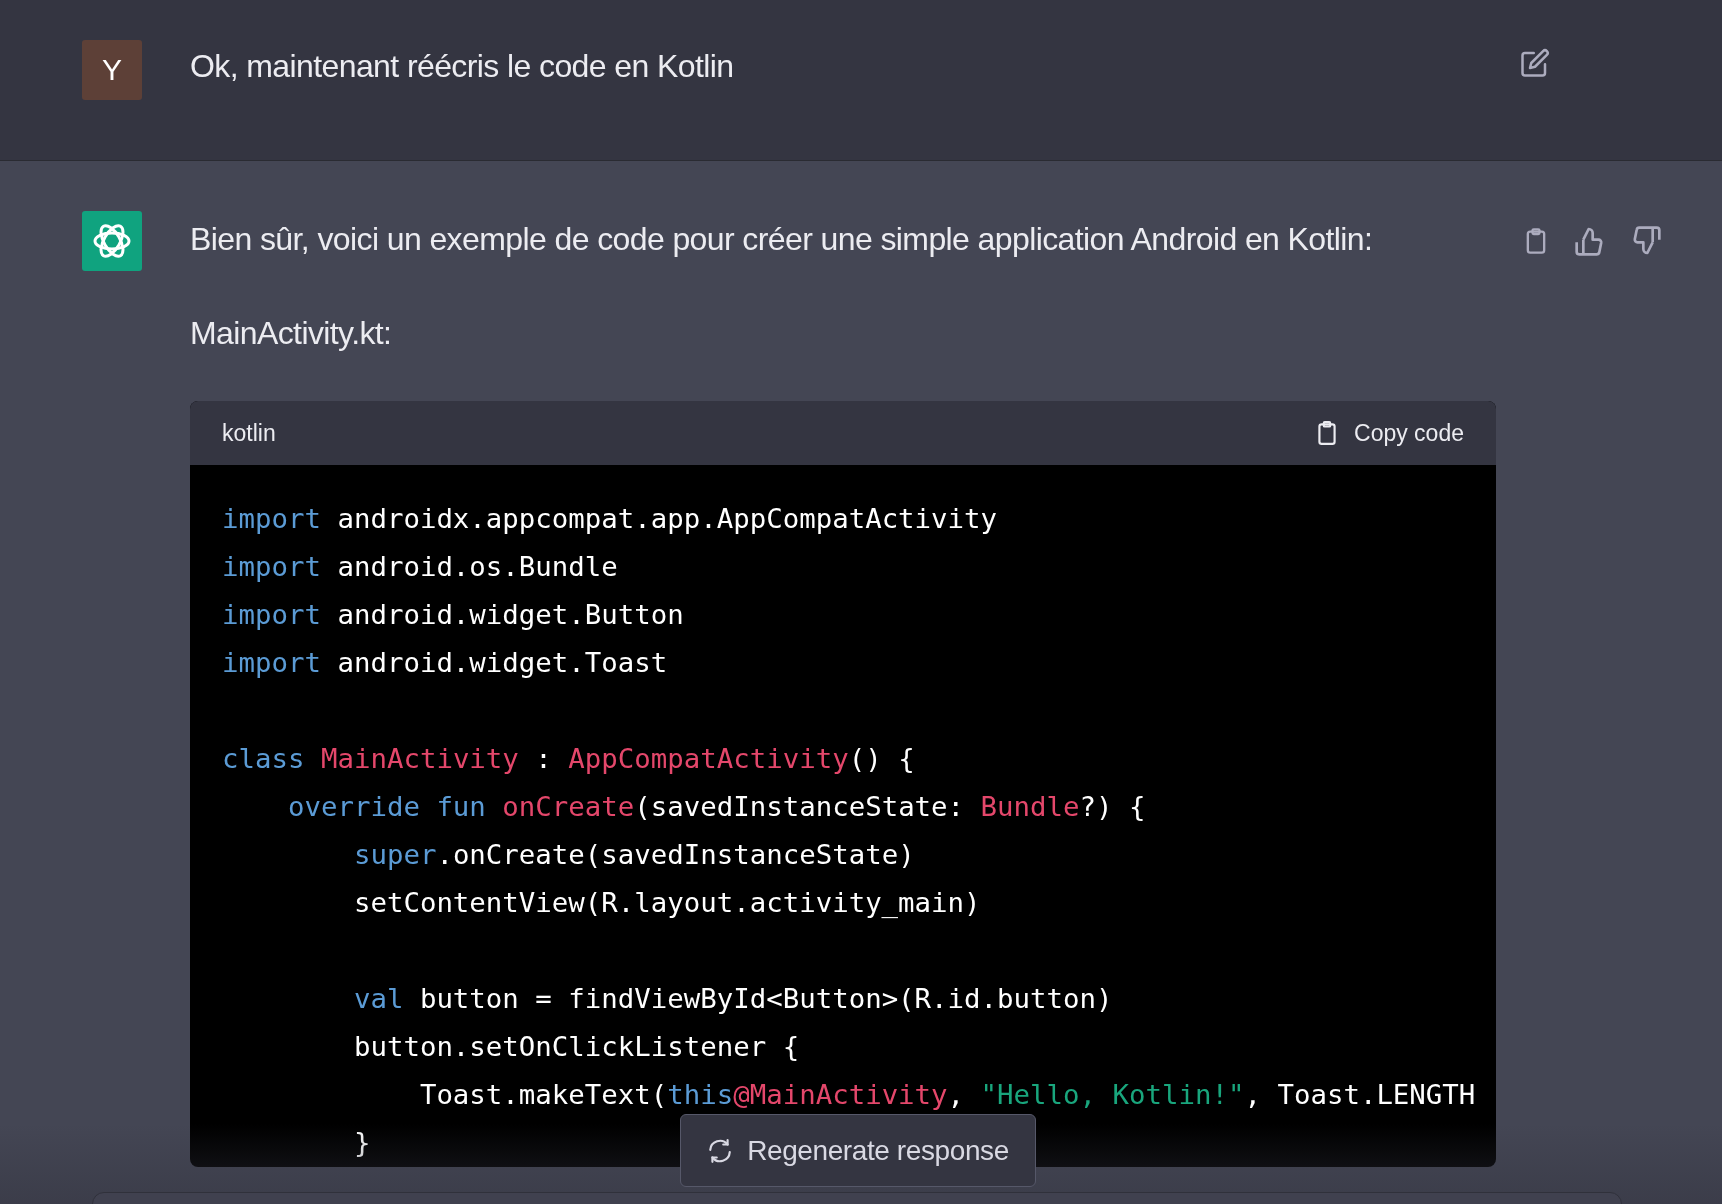 The image size is (1722, 1204). What do you see at coordinates (610, 519) in the screenshot?
I see `code-line: import androidx.appcompat.app.AppCompatActivity` at bounding box center [610, 519].